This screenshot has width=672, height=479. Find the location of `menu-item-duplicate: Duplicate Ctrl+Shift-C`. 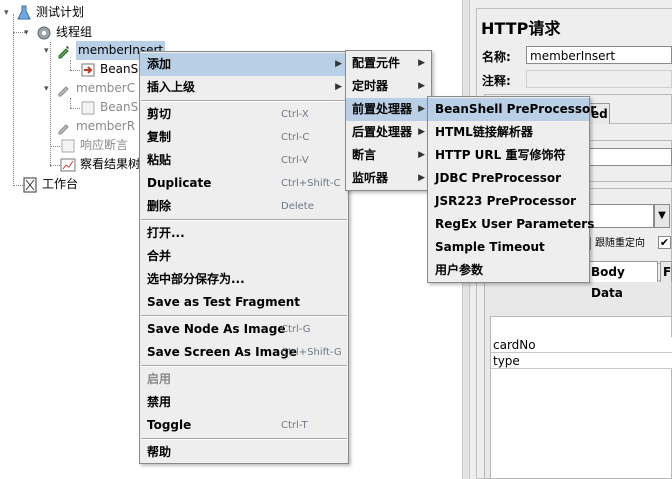

menu-item-duplicate: Duplicate Ctrl+Shift-C is located at coordinates (244, 183).